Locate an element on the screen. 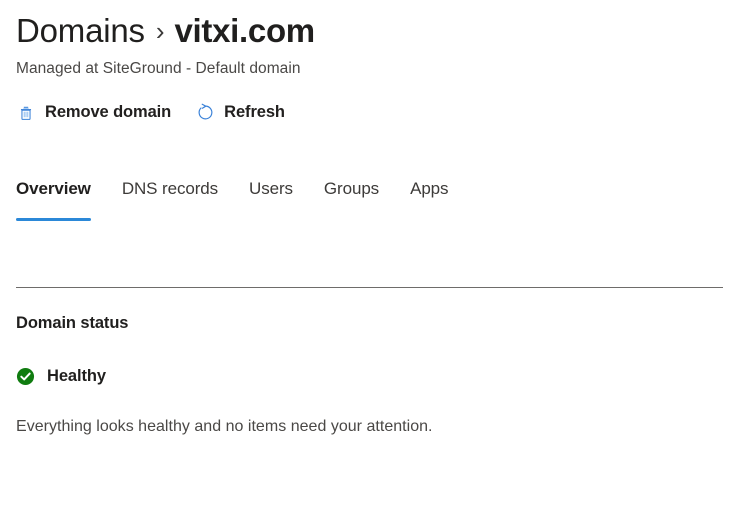 The image size is (739, 519). refresh-icon is located at coordinates (205, 113).